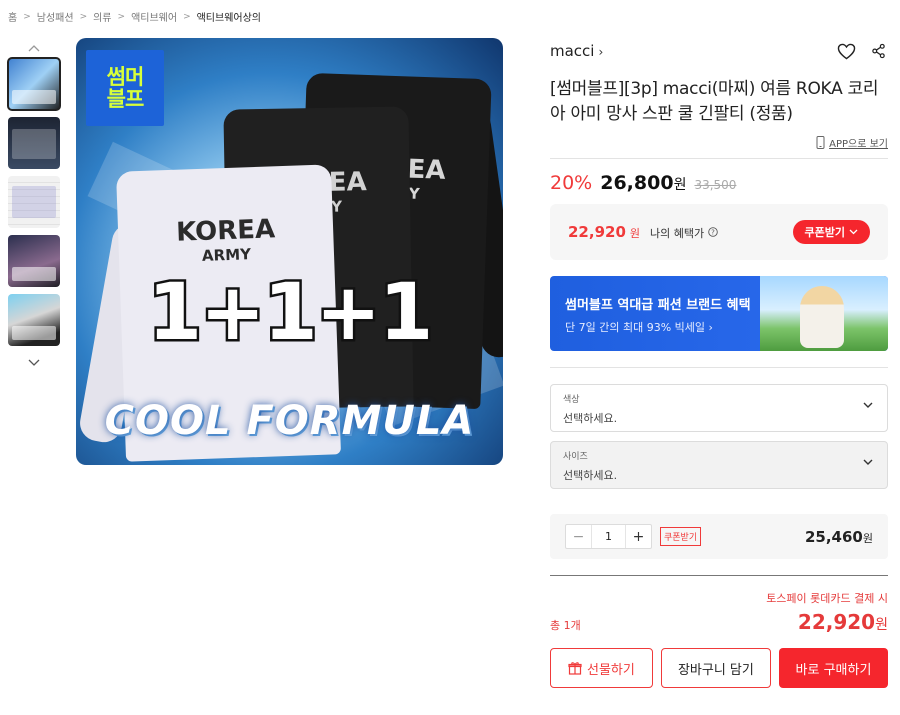  I want to click on chevron-up-icon, so click(34, 48).